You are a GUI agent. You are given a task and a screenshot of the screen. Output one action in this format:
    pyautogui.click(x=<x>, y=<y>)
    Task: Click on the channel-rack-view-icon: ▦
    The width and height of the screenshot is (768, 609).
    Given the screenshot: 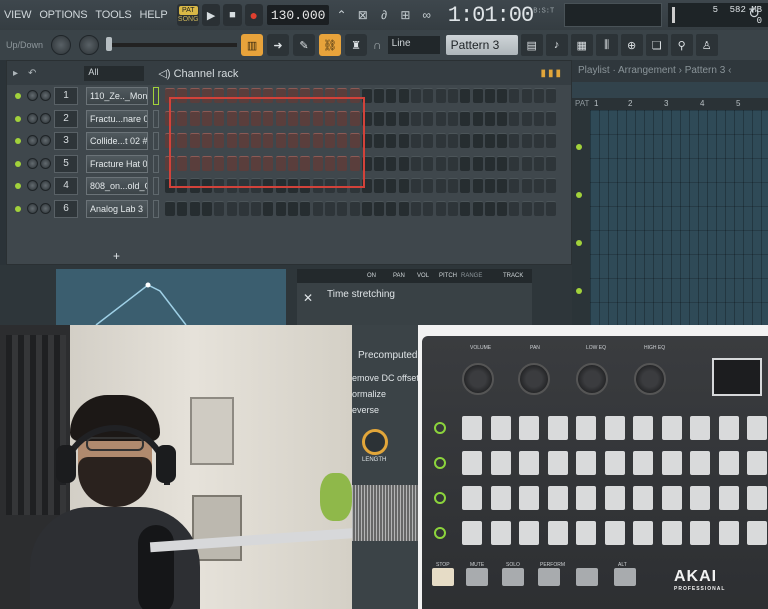 What is the action you would take?
    pyautogui.click(x=581, y=45)
    